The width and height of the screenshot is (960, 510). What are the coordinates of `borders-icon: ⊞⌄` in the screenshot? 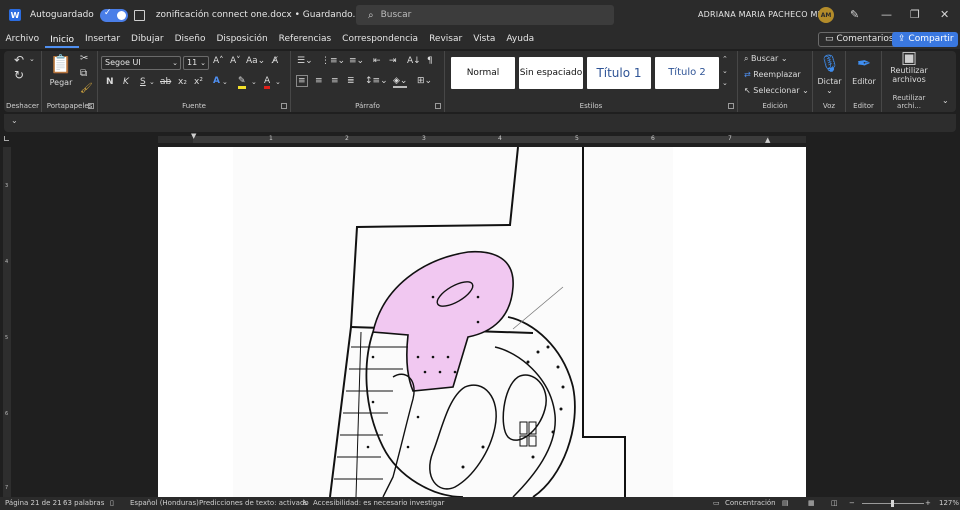 It's located at (424, 81).